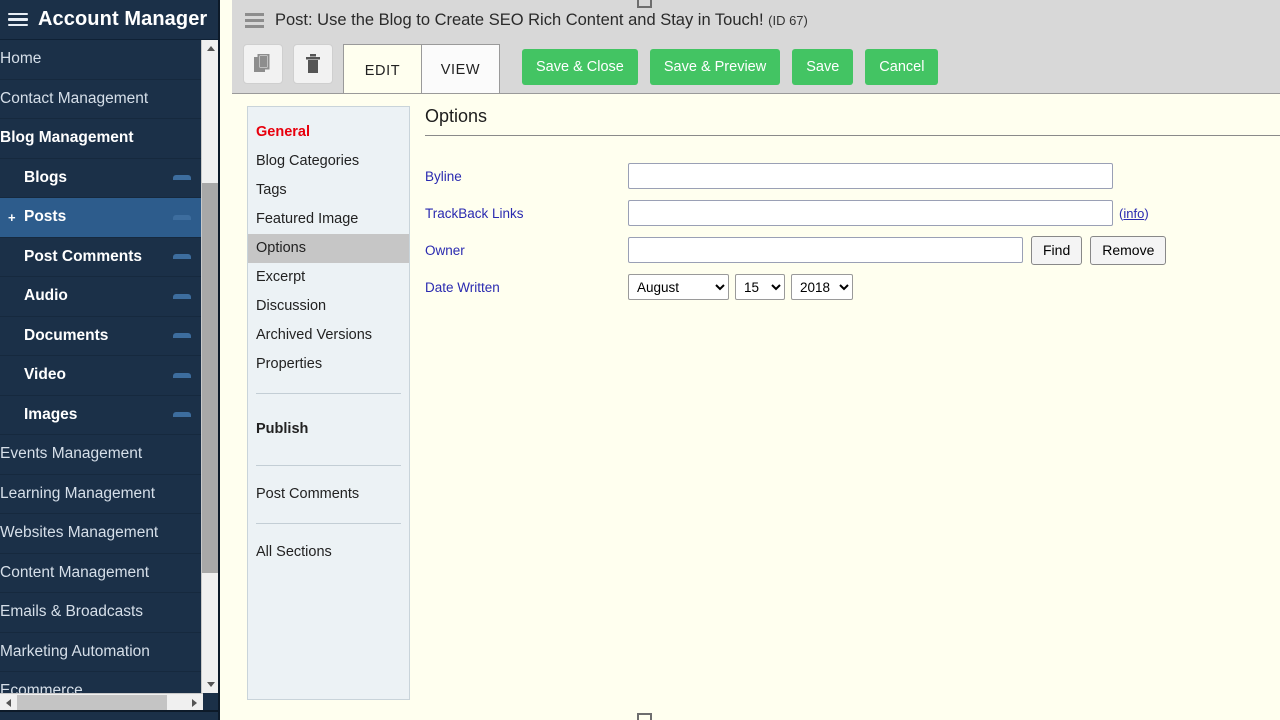 Image resolution: width=1280 pixels, height=720 pixels. I want to click on section-item-blog-categories: Blog Categories, so click(328, 161).